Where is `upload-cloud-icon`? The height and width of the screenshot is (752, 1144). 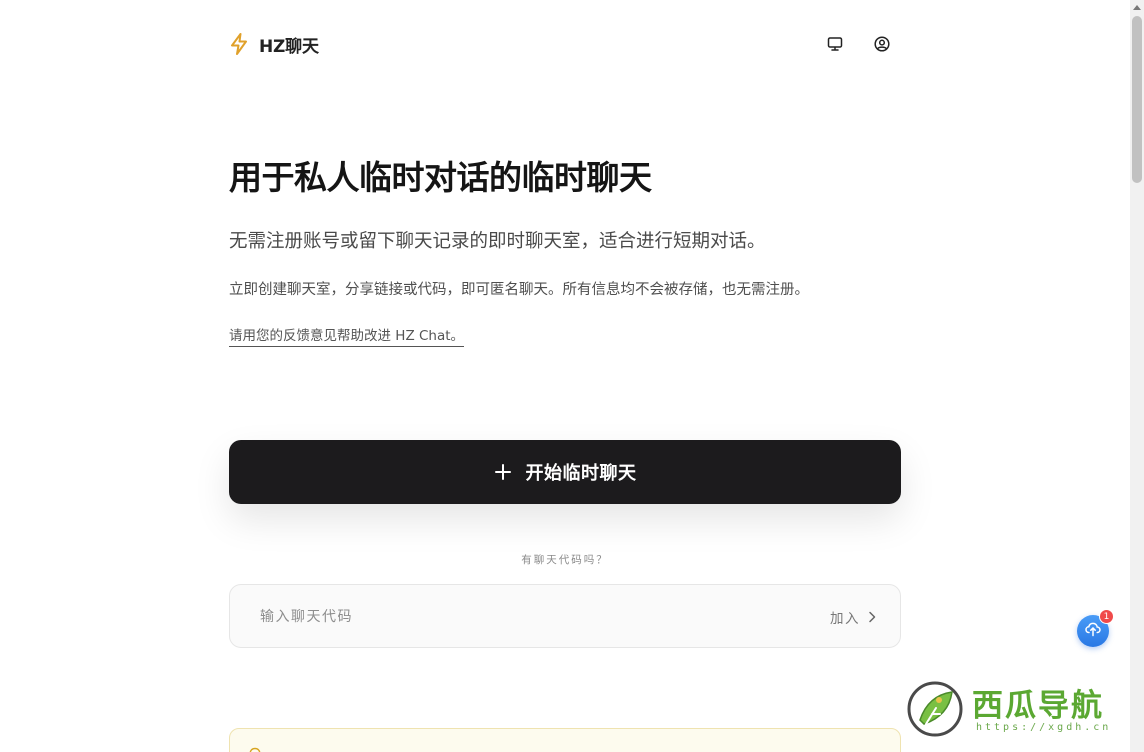
upload-cloud-icon is located at coordinates (1093, 631).